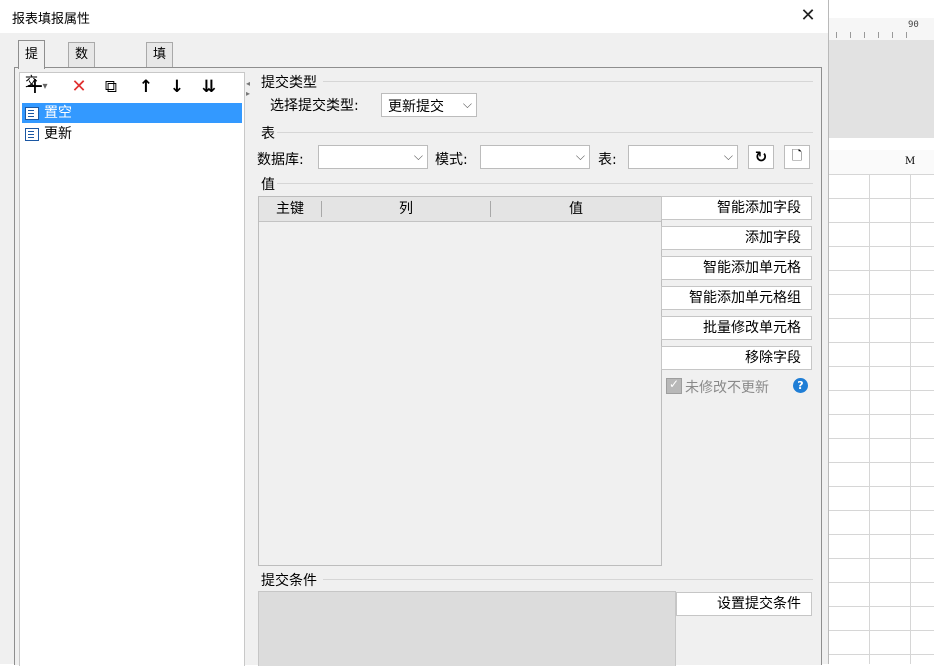 The width and height of the screenshot is (934, 666). What do you see at coordinates (881, 162) in the screenshot?
I see `column-header-row` at bounding box center [881, 162].